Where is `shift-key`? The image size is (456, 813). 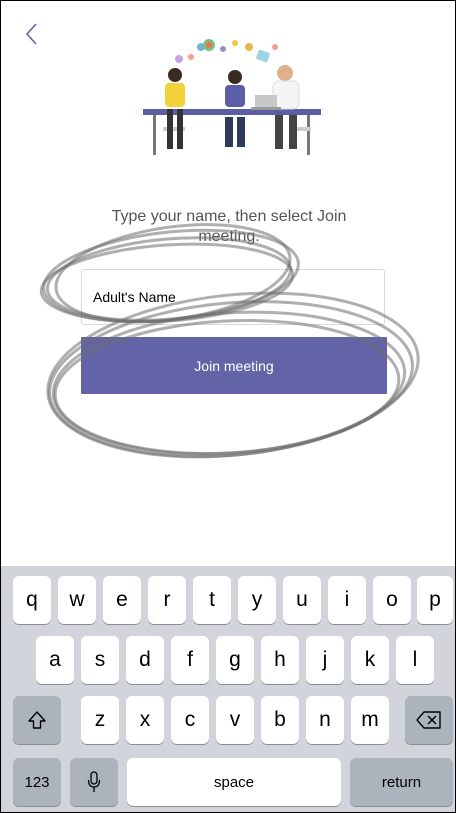 shift-key is located at coordinates (37, 720).